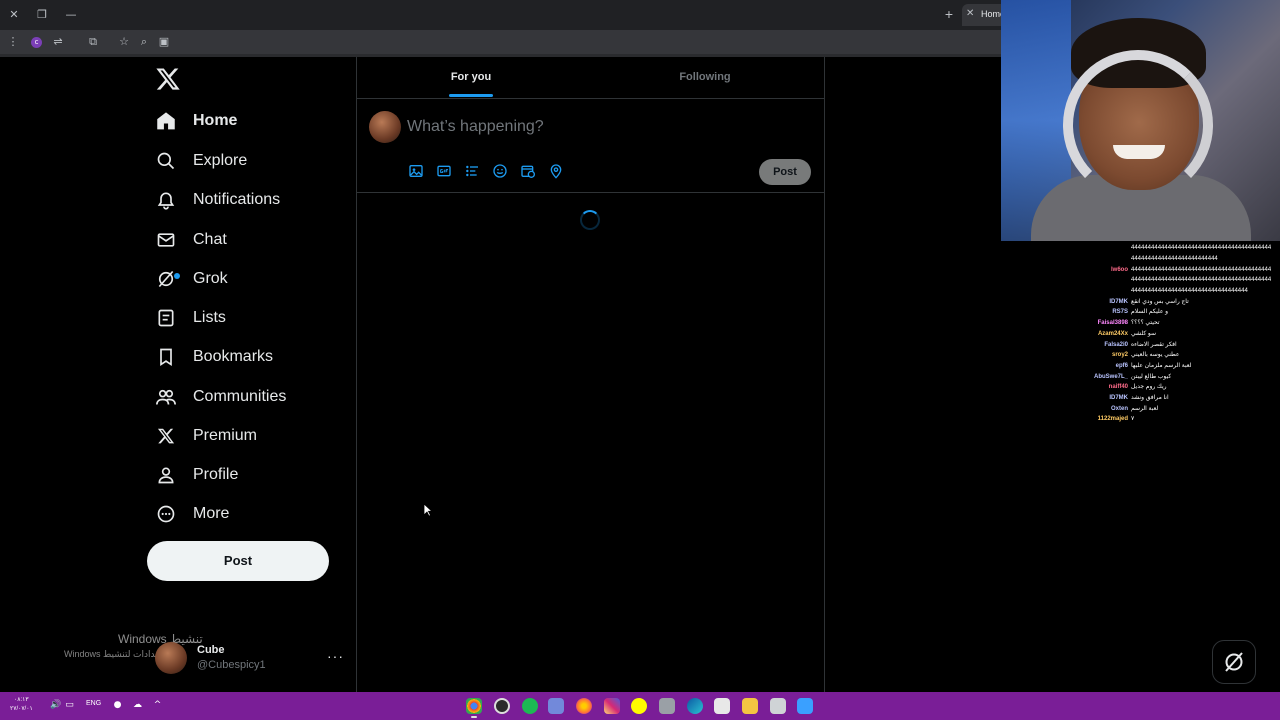 The height and width of the screenshot is (720, 1280). Describe the element at coordinates (1183, 323) in the screenshot. I see `chat-message: Faisal3898 تحيتي ؟؟؟؟` at that location.